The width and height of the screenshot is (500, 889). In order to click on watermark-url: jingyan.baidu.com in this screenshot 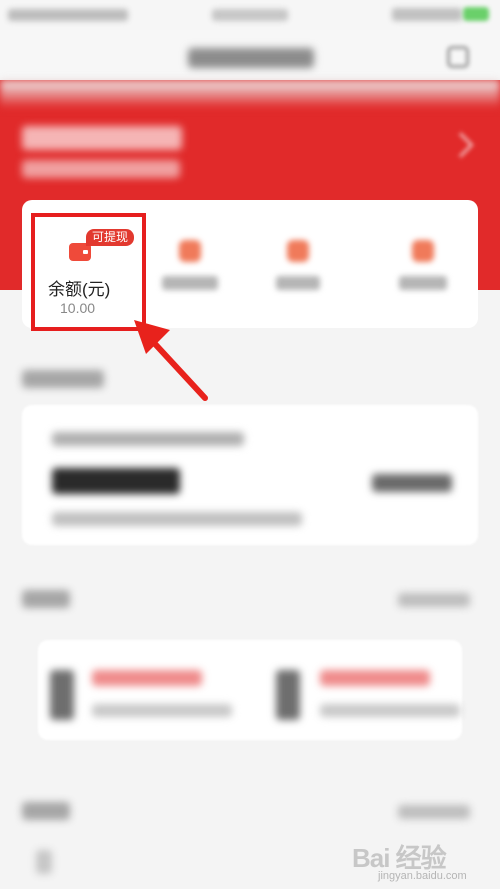, I will do `click(422, 876)`.